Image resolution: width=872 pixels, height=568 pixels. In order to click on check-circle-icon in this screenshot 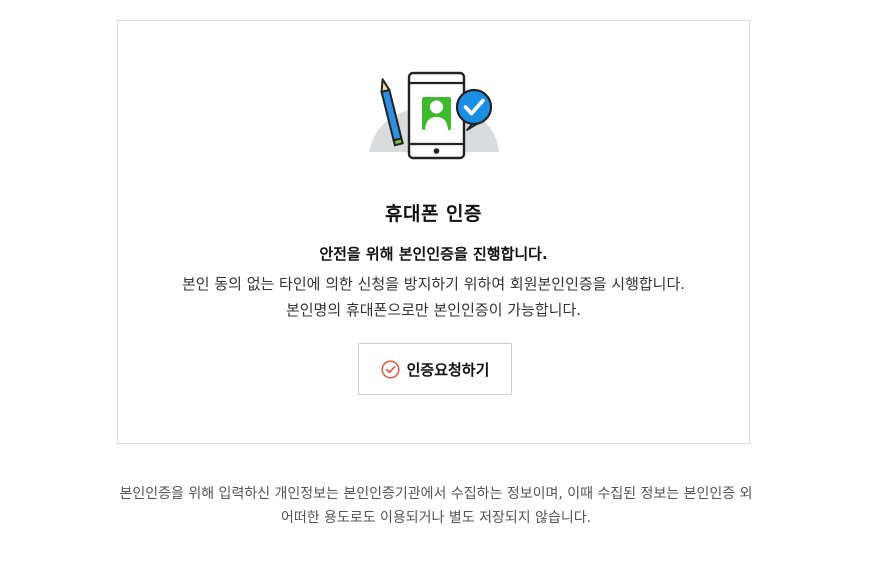, I will do `click(390, 369)`.